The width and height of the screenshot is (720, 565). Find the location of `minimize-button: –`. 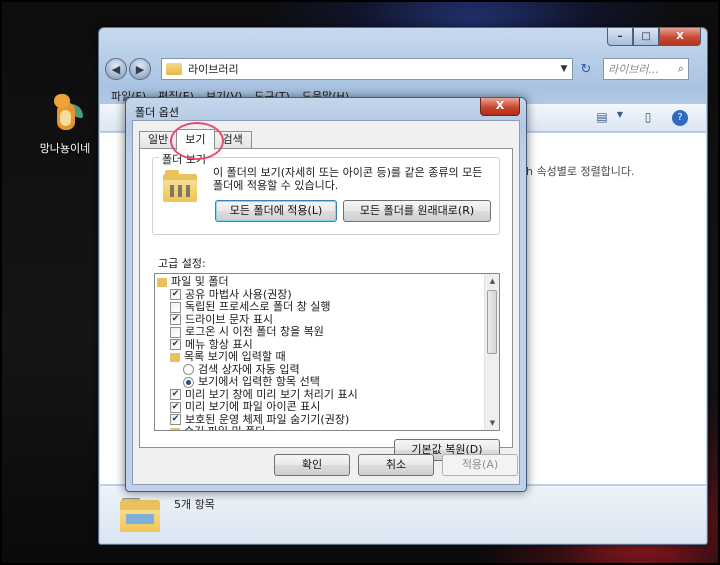

minimize-button: – is located at coordinates (620, 37).